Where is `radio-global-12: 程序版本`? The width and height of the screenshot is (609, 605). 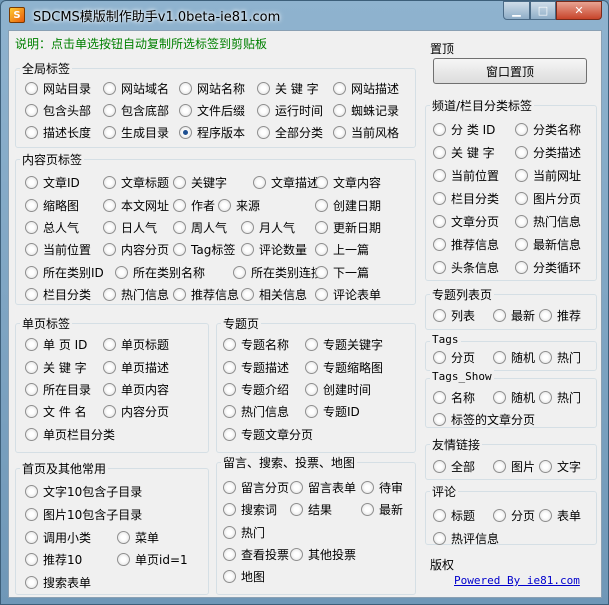 radio-global-12: 程序版本 is located at coordinates (212, 132).